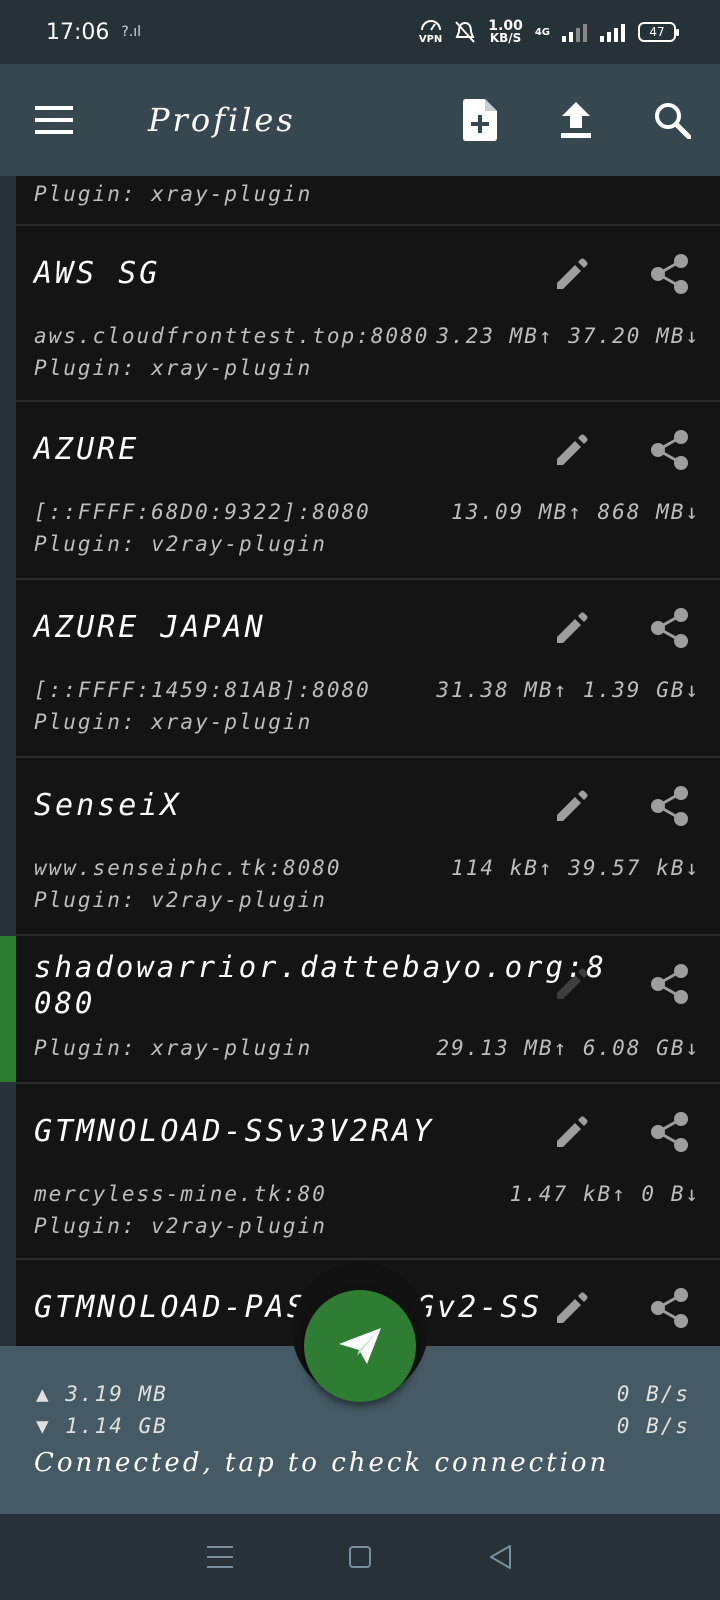 This screenshot has height=1600, width=720. I want to click on home-icon, so click(360, 1557).